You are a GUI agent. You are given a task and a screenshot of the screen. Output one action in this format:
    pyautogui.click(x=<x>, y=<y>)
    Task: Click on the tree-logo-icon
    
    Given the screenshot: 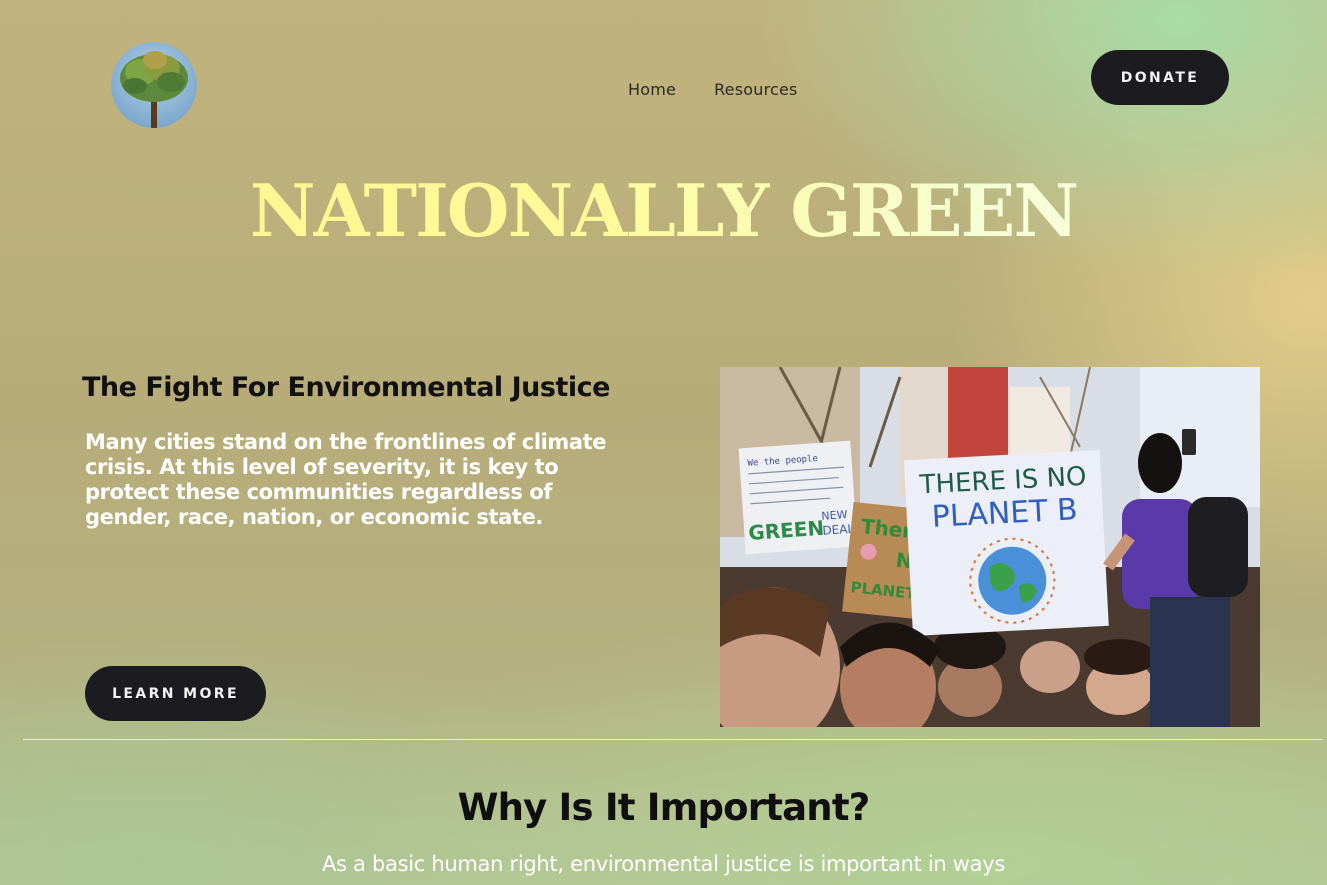 What is the action you would take?
    pyautogui.click(x=154, y=85)
    